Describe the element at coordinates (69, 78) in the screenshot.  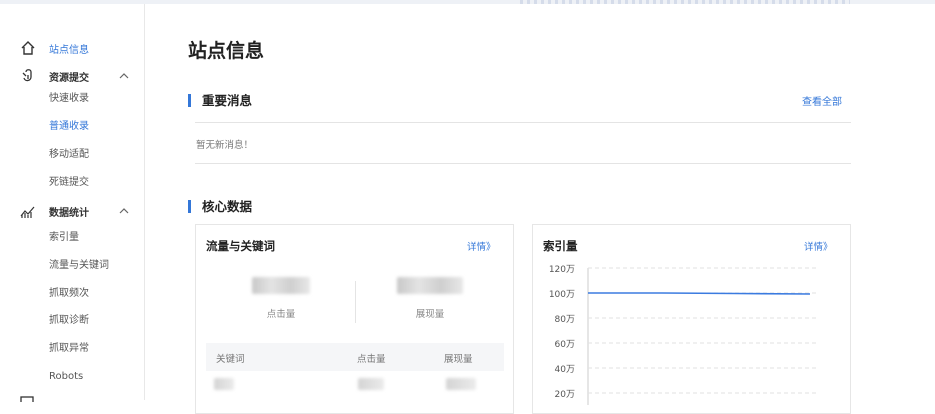
I see `sidebar-group-label: 资源提交` at that location.